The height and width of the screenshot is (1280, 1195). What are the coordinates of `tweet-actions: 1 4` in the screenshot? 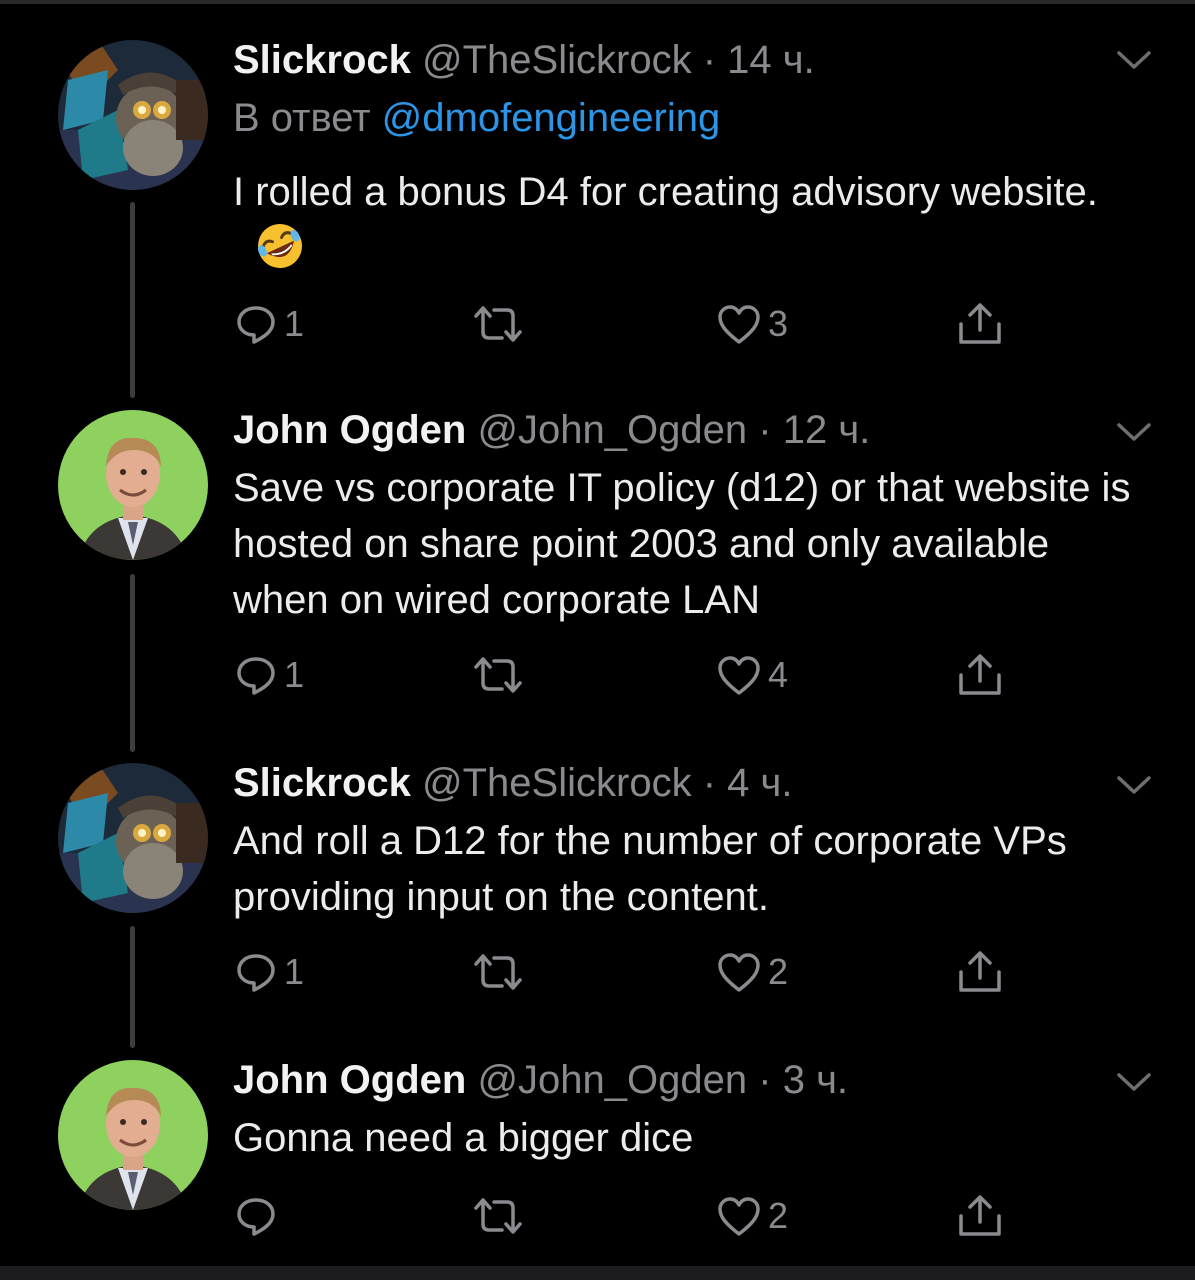 It's located at (597, 675).